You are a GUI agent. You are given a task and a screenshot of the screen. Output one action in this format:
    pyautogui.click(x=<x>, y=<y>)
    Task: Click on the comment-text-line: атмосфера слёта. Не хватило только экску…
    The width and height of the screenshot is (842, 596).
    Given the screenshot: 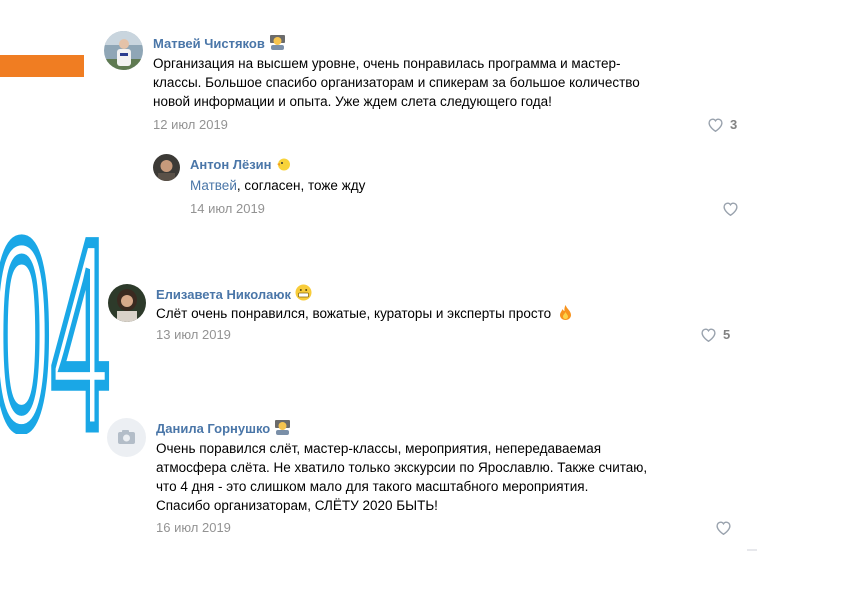 What is the action you would take?
    pyautogui.click(x=402, y=467)
    